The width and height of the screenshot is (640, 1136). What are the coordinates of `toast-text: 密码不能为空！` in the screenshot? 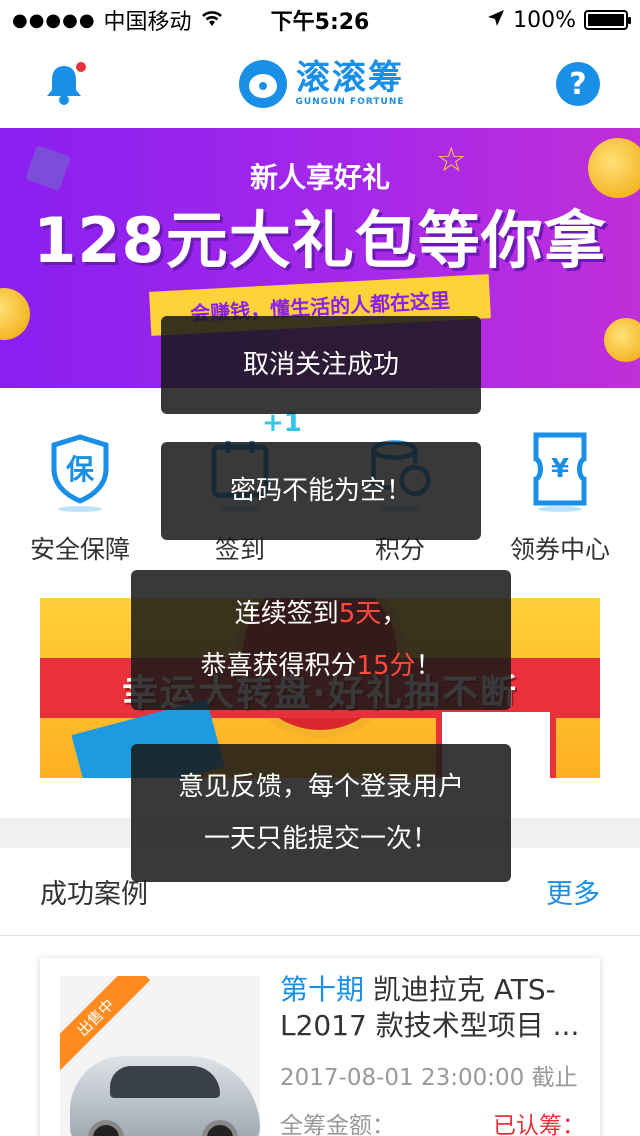 It's located at (320, 491).